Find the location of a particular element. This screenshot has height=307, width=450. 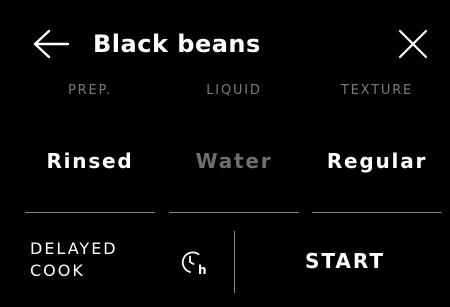

svg-text: h is located at coordinates (202, 270).